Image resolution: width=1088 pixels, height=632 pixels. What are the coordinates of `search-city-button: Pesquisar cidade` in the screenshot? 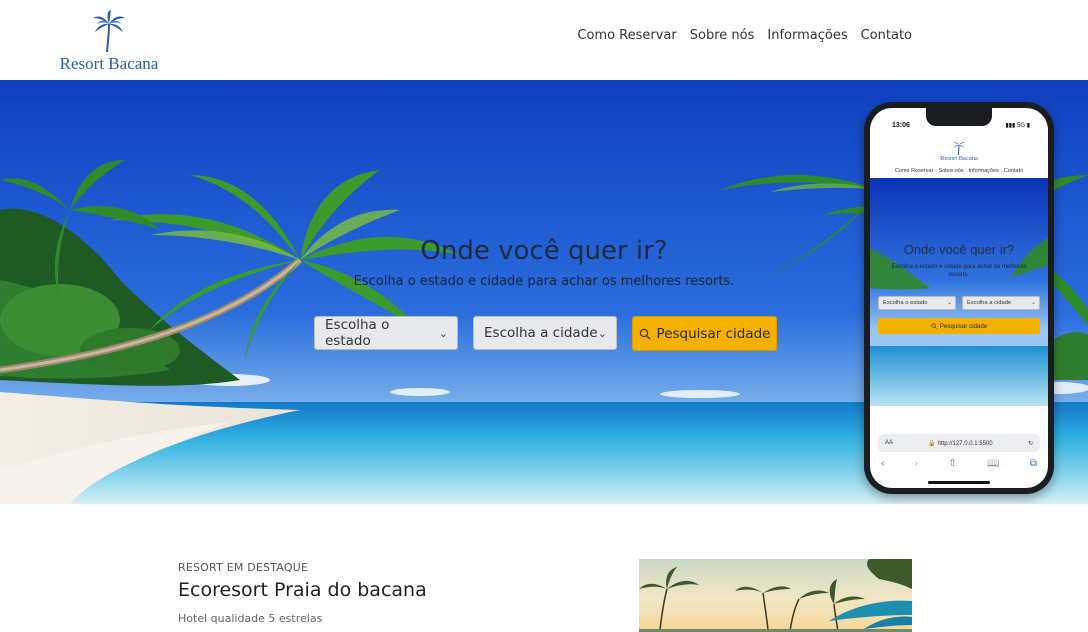 It's located at (704, 333).